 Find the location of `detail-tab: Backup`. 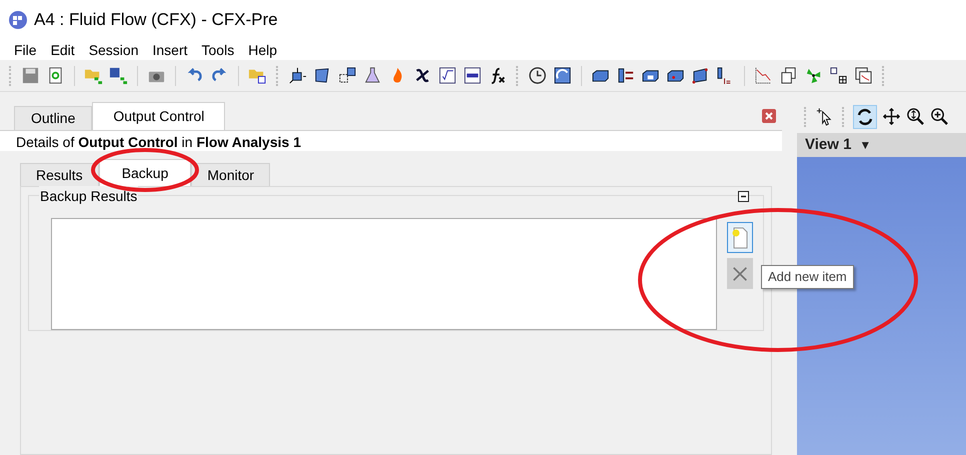

detail-tab: Backup is located at coordinates (145, 172).